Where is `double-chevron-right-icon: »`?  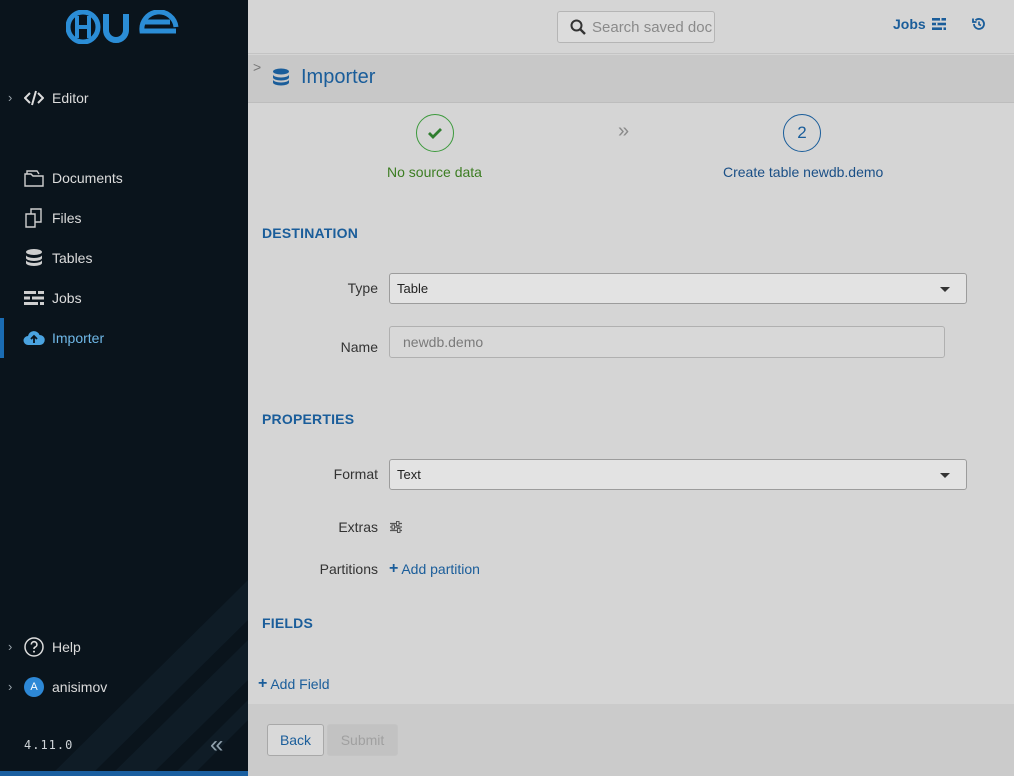
double-chevron-right-icon: » is located at coordinates (624, 131).